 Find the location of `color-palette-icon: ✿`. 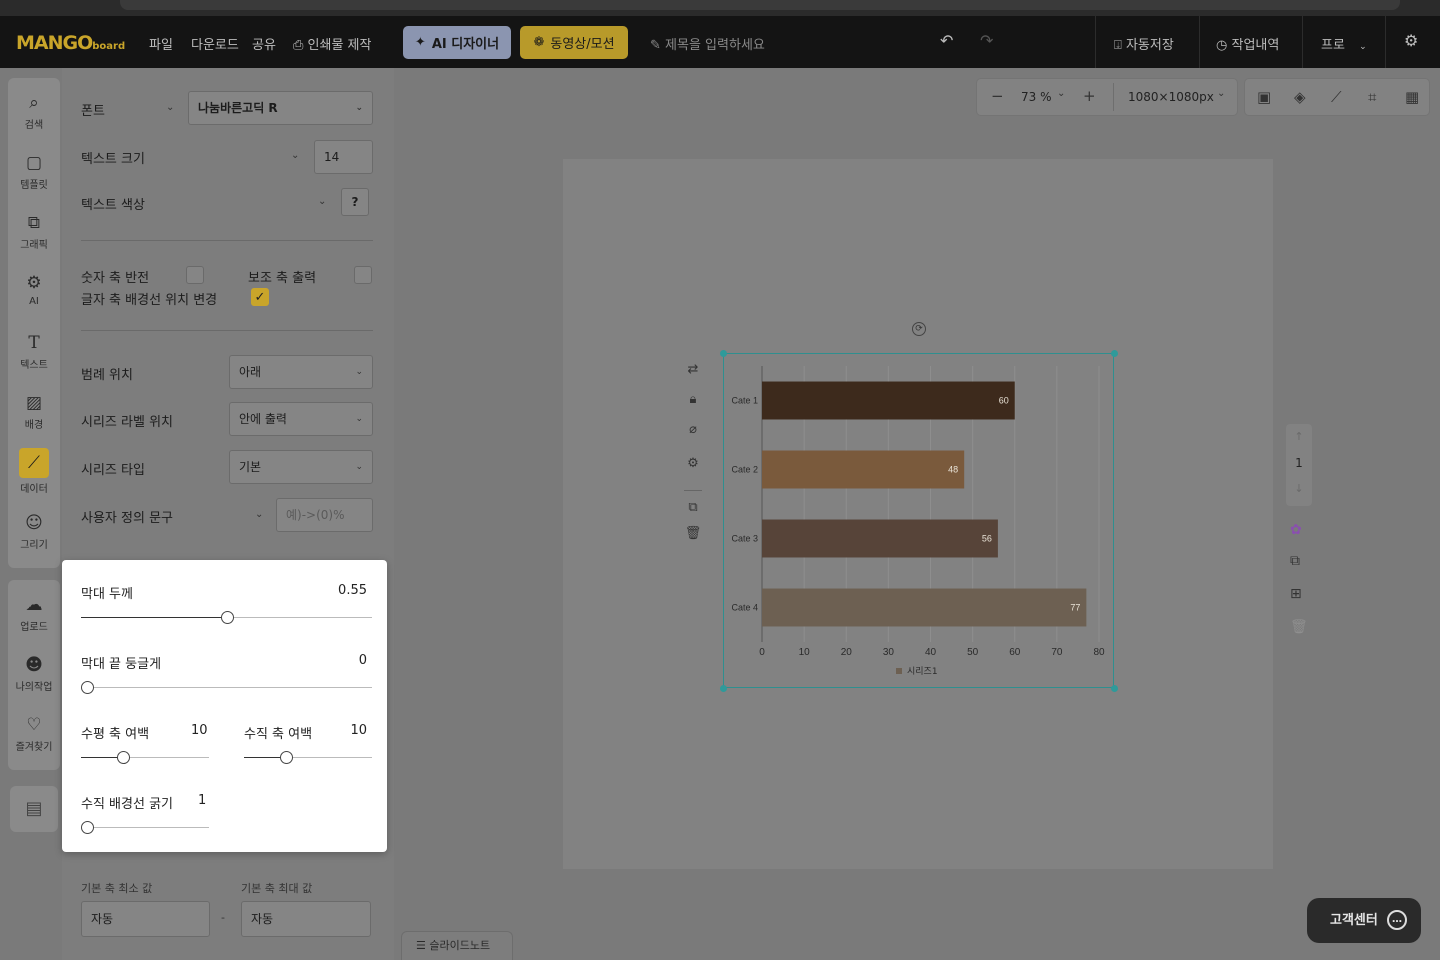

color-palette-icon: ✿ is located at coordinates (1296, 530).